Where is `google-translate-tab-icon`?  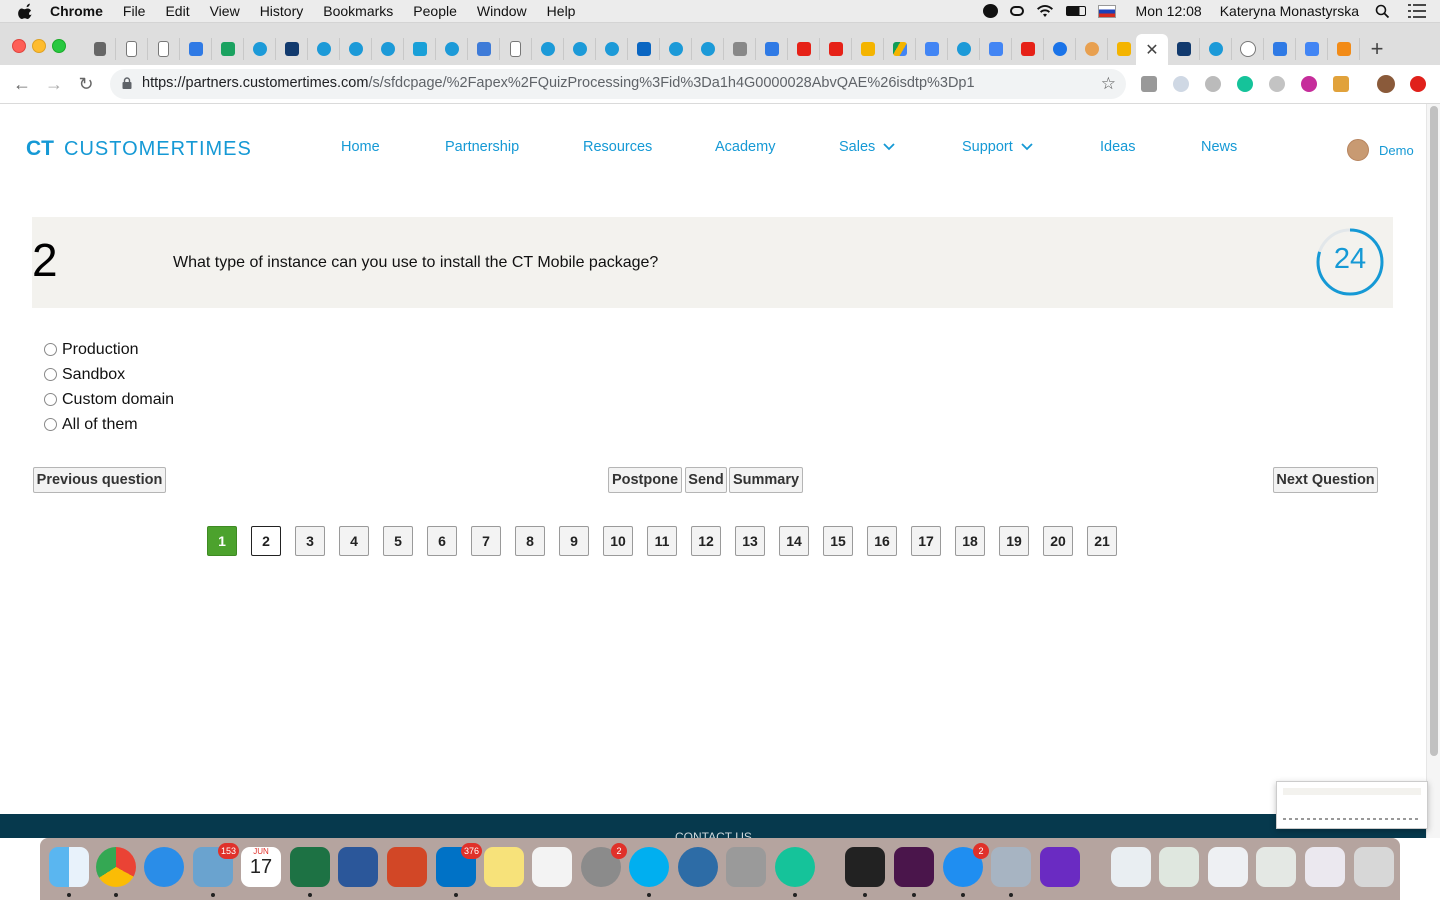 google-translate-tab-icon is located at coordinates (1312, 49).